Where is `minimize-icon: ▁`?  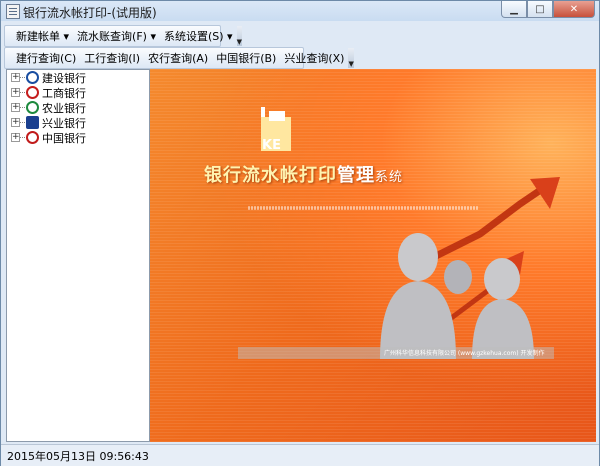
minimize-icon: ▁ is located at coordinates (514, 9).